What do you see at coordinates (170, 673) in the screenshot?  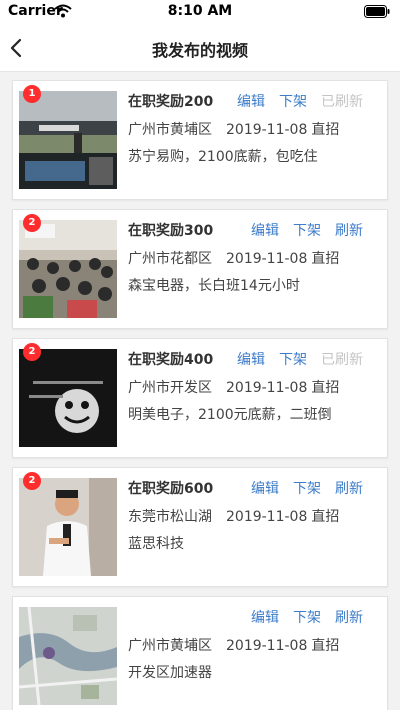 I see `post-description: 开发区加速器` at bounding box center [170, 673].